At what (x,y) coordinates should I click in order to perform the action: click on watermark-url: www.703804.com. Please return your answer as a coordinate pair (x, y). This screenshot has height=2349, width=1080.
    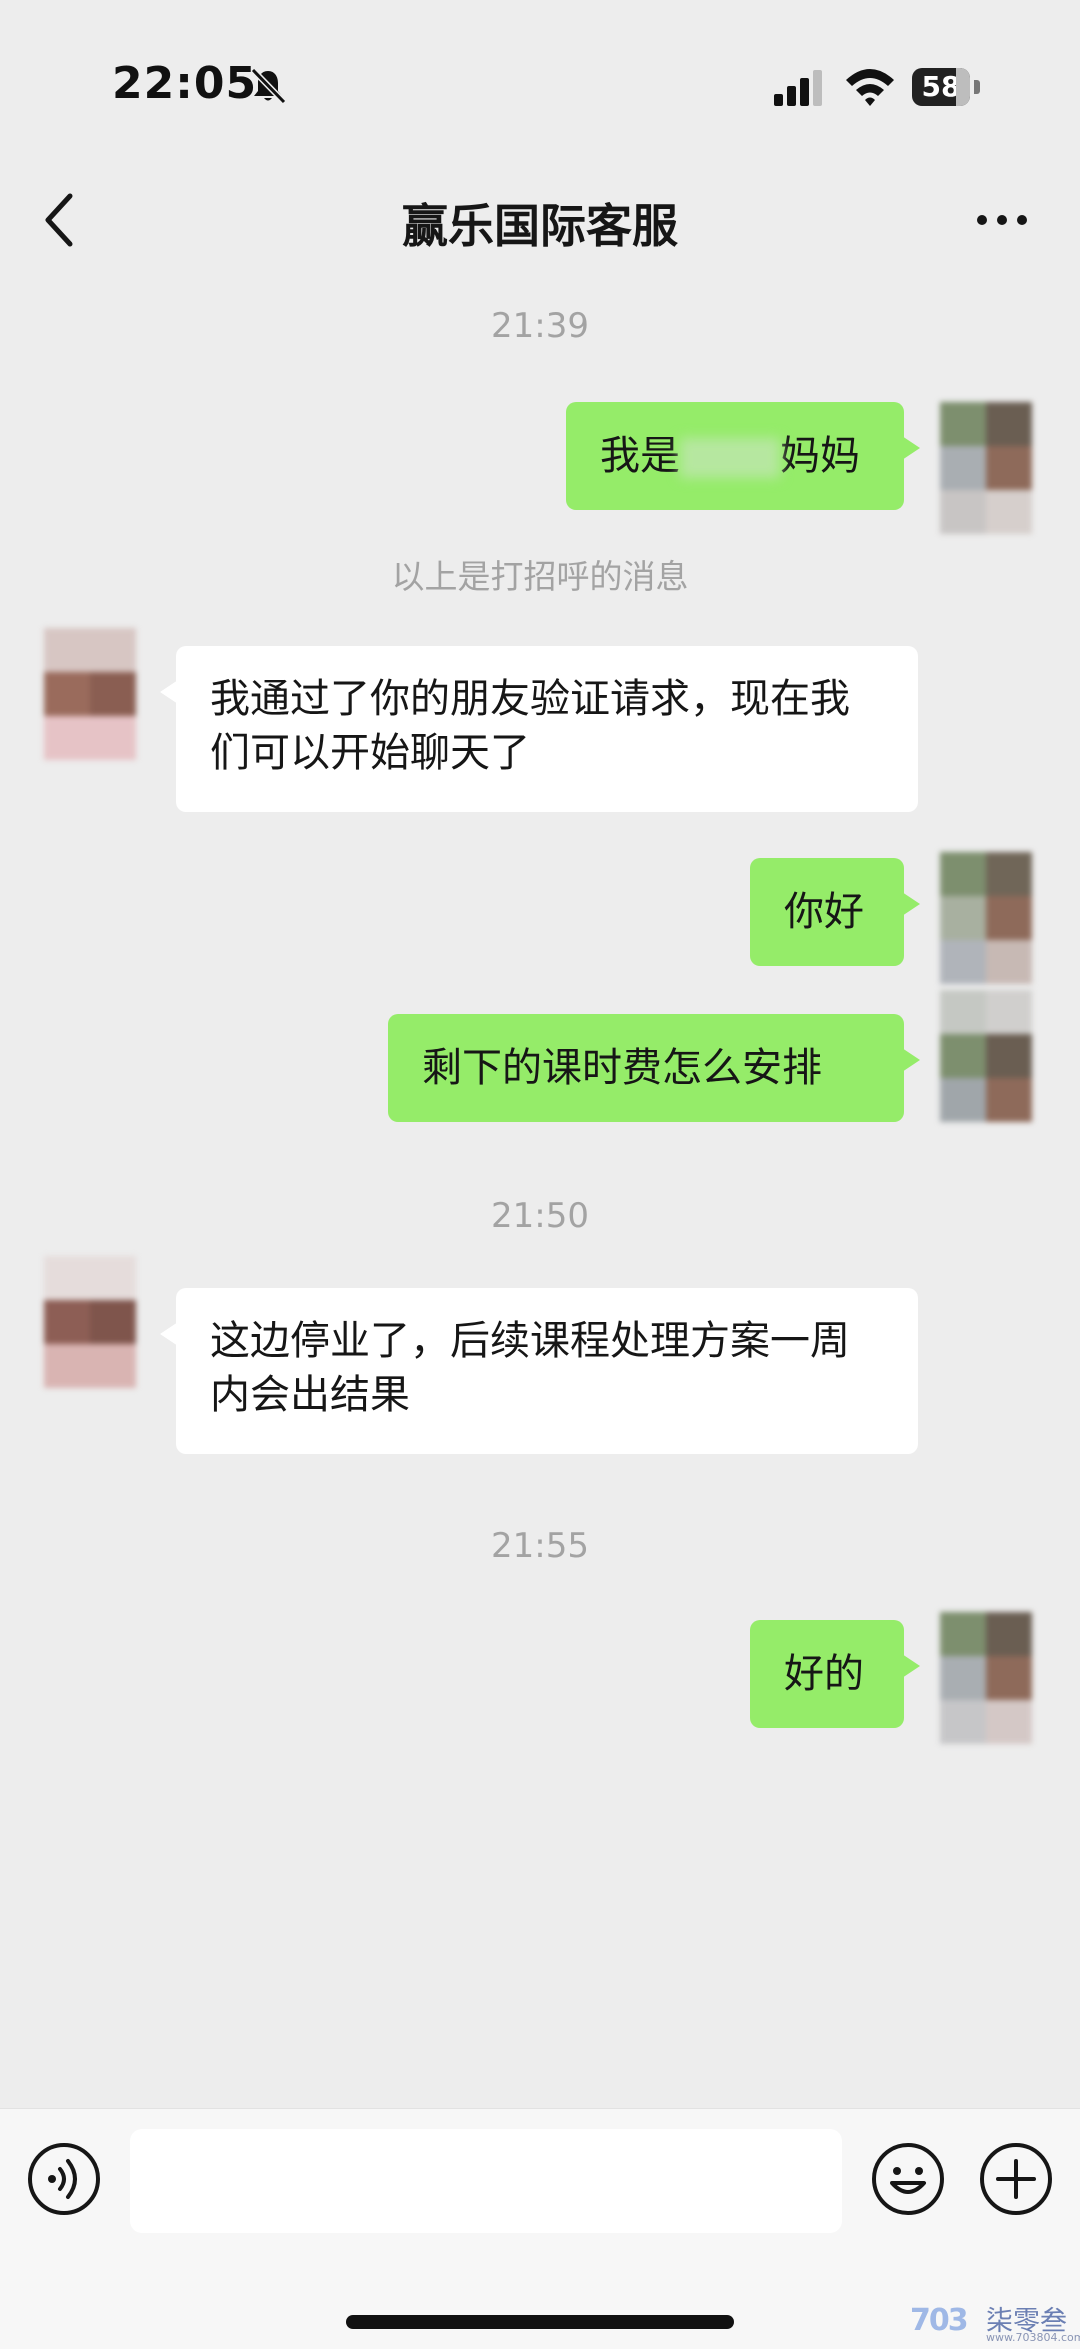
    Looking at the image, I should click on (1033, 2337).